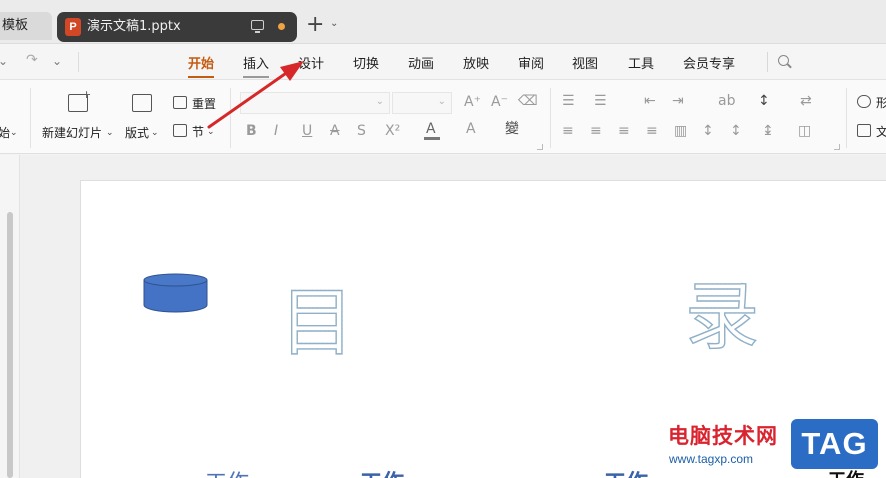 This screenshot has height=478, width=886. What do you see at coordinates (443, 62) in the screenshot?
I see `menu-bar: ⌄ ↷ ⌄ 开始 插入 设计 切换 动画 放映 审阅 视图 工具 会员专享` at bounding box center [443, 62].